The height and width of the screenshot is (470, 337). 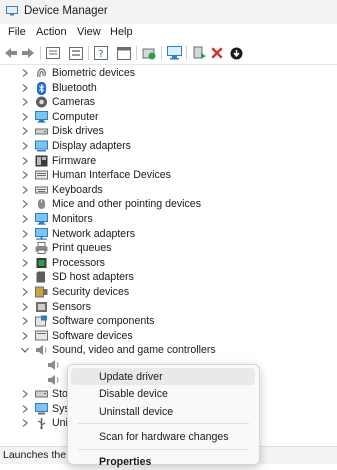 What do you see at coordinates (168, 73) in the screenshot?
I see `tree-item: Biometric devices` at bounding box center [168, 73].